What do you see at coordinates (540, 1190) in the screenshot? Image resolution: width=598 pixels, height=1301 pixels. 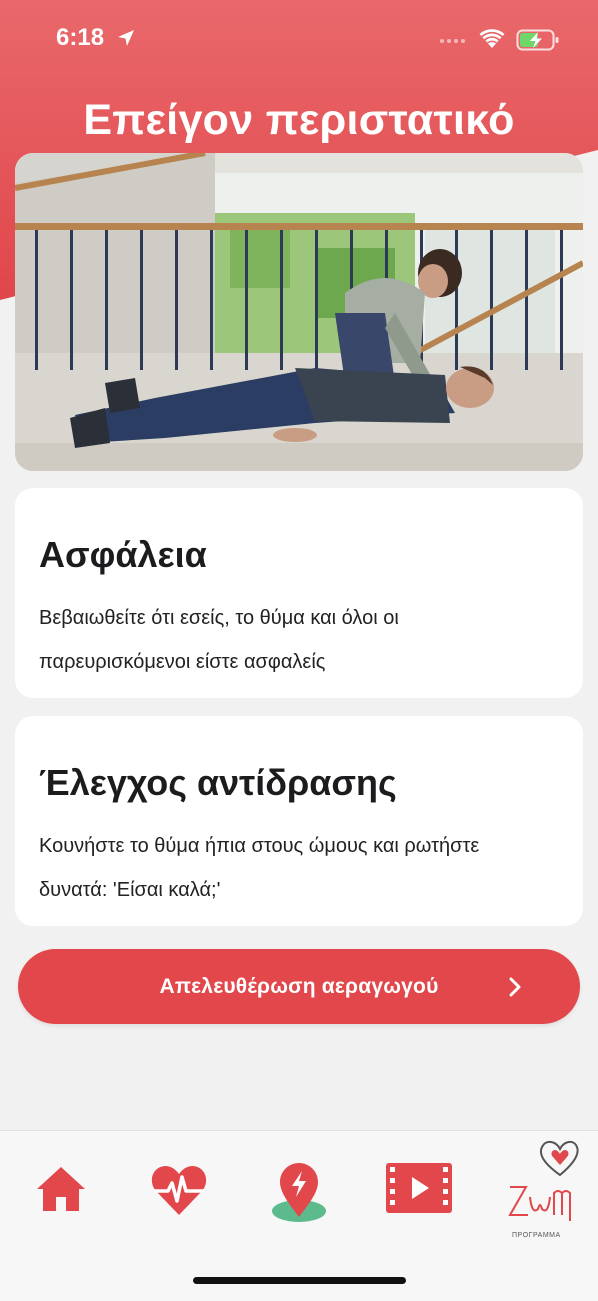 I see `zoi-program-logo: ΠΡΟΓΡΑΜΜΑ` at bounding box center [540, 1190].